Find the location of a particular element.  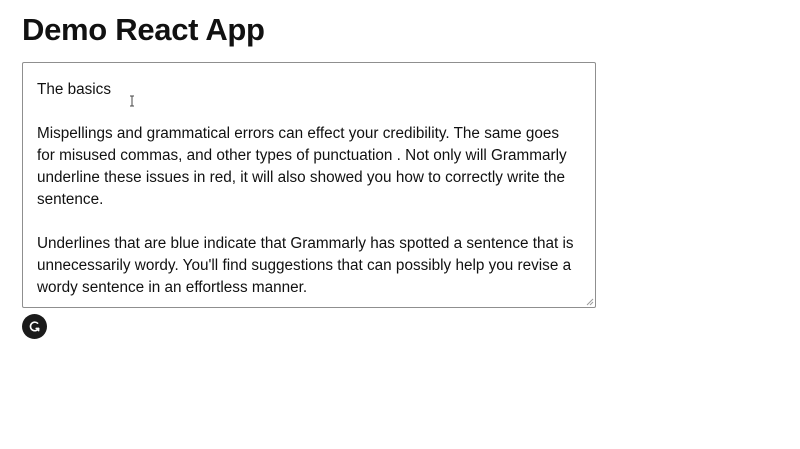

editor-heading: The basics is located at coordinates (74, 89).